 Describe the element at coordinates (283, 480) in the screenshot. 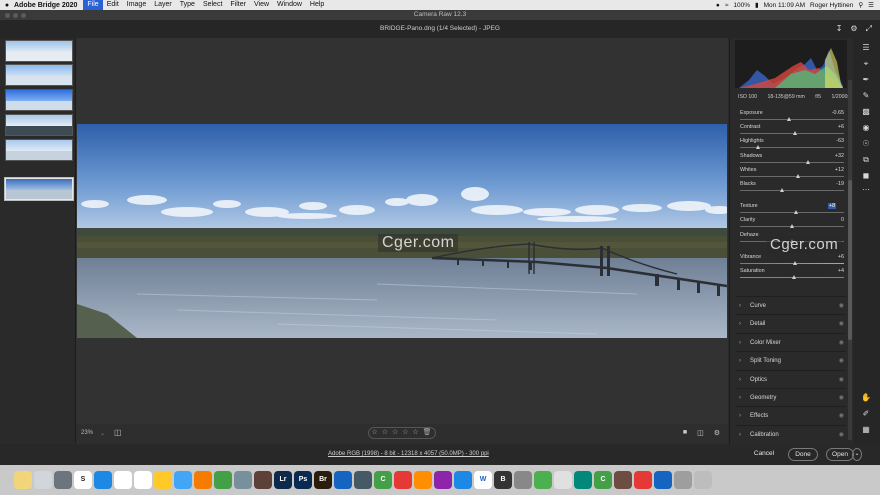

I see `lightroom-classic-icon: Lr` at that location.